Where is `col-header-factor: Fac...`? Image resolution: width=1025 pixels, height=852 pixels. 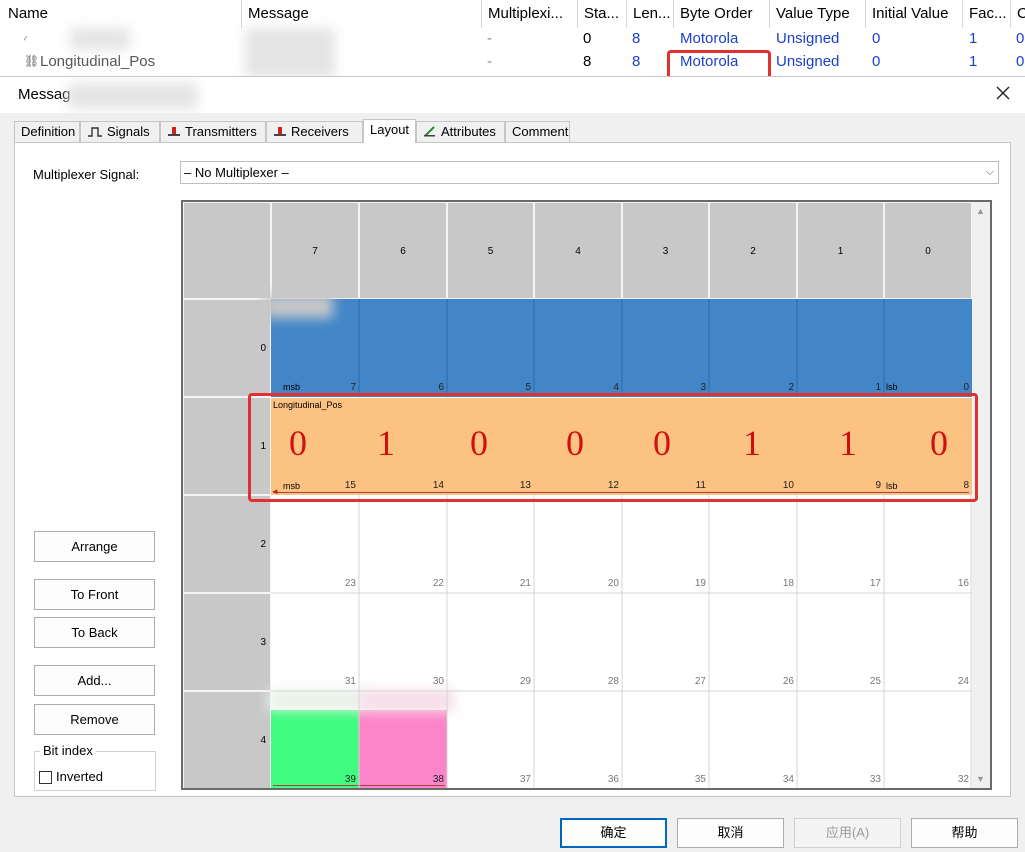
col-header-factor: Fac... is located at coordinates (986, 14).